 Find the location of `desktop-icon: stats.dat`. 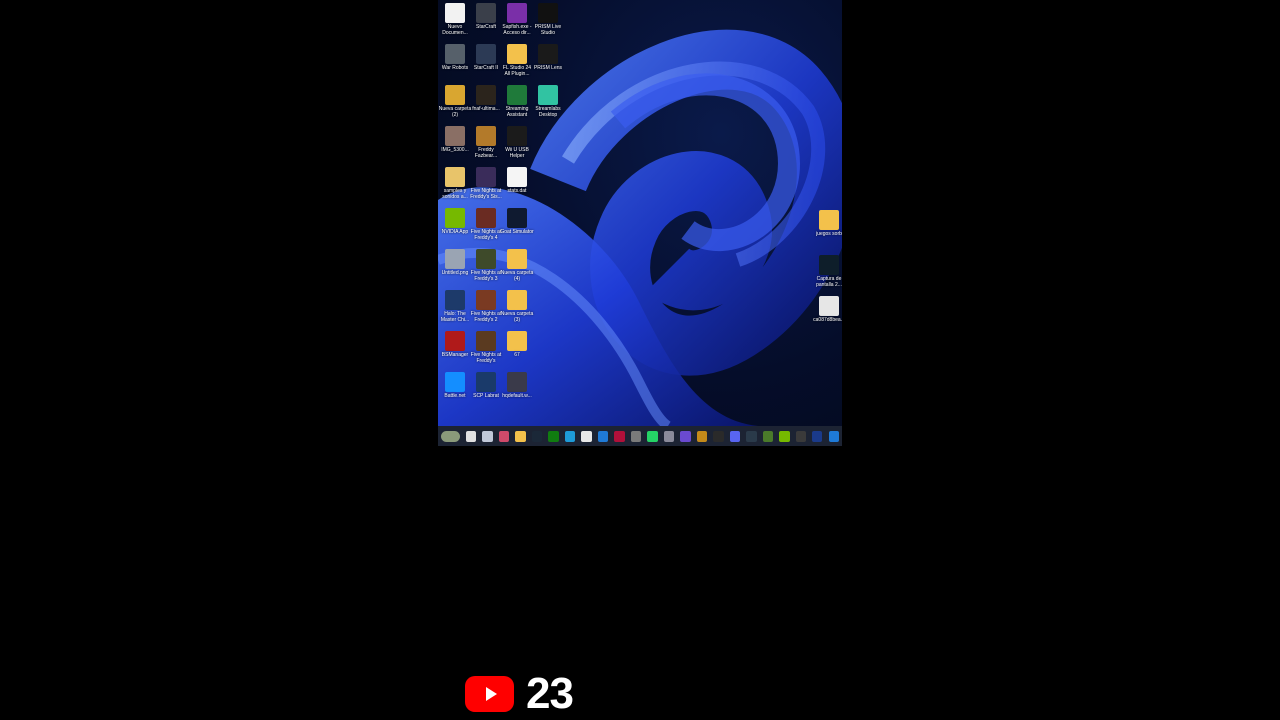

desktop-icon: stats.dat is located at coordinates (517, 180).